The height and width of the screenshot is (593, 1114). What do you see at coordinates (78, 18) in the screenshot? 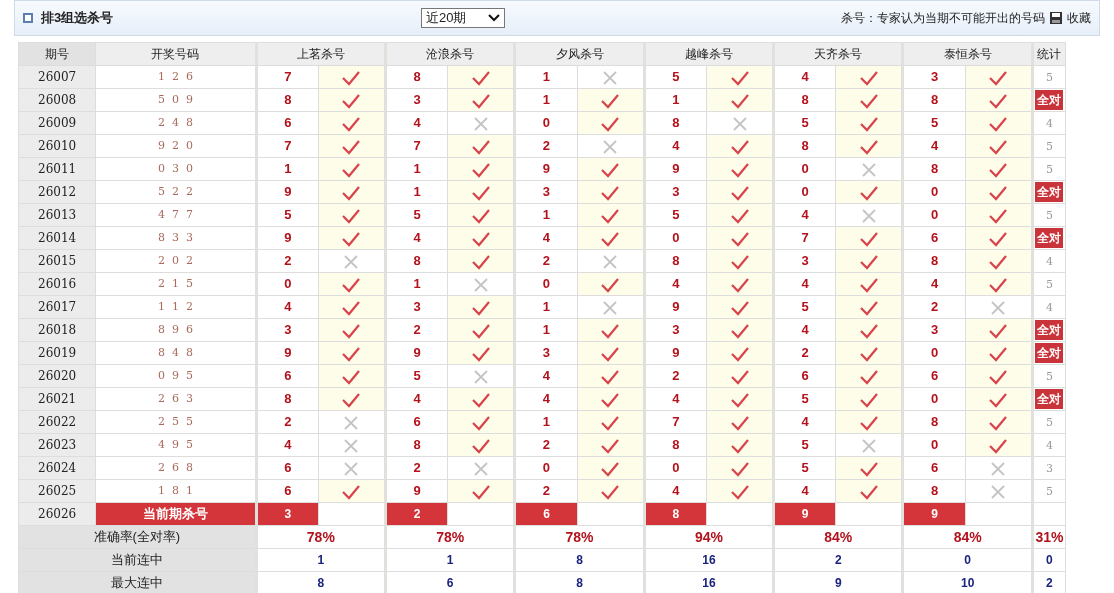
I see `panel-title: 排3组选杀号` at bounding box center [78, 18].